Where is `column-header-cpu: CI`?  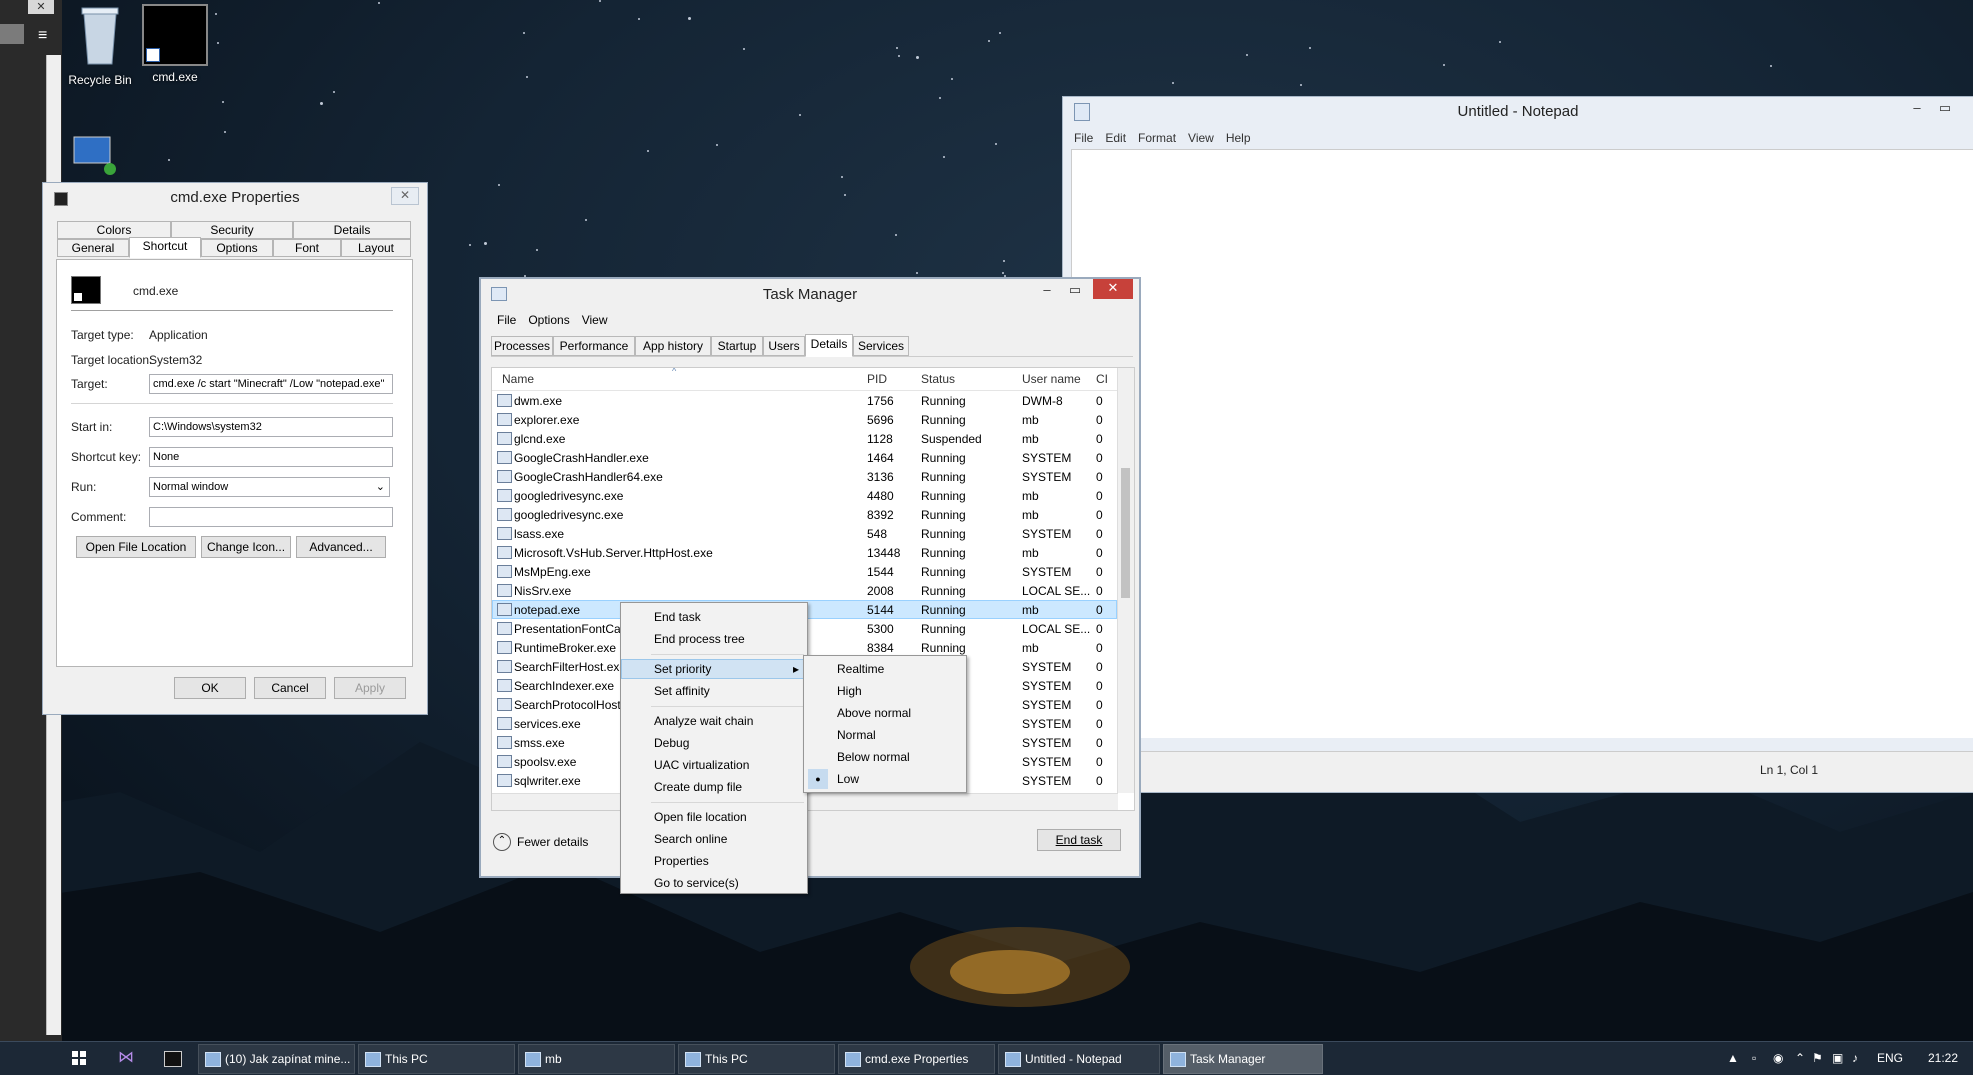
column-header-cpu: CI is located at coordinates (1102, 379).